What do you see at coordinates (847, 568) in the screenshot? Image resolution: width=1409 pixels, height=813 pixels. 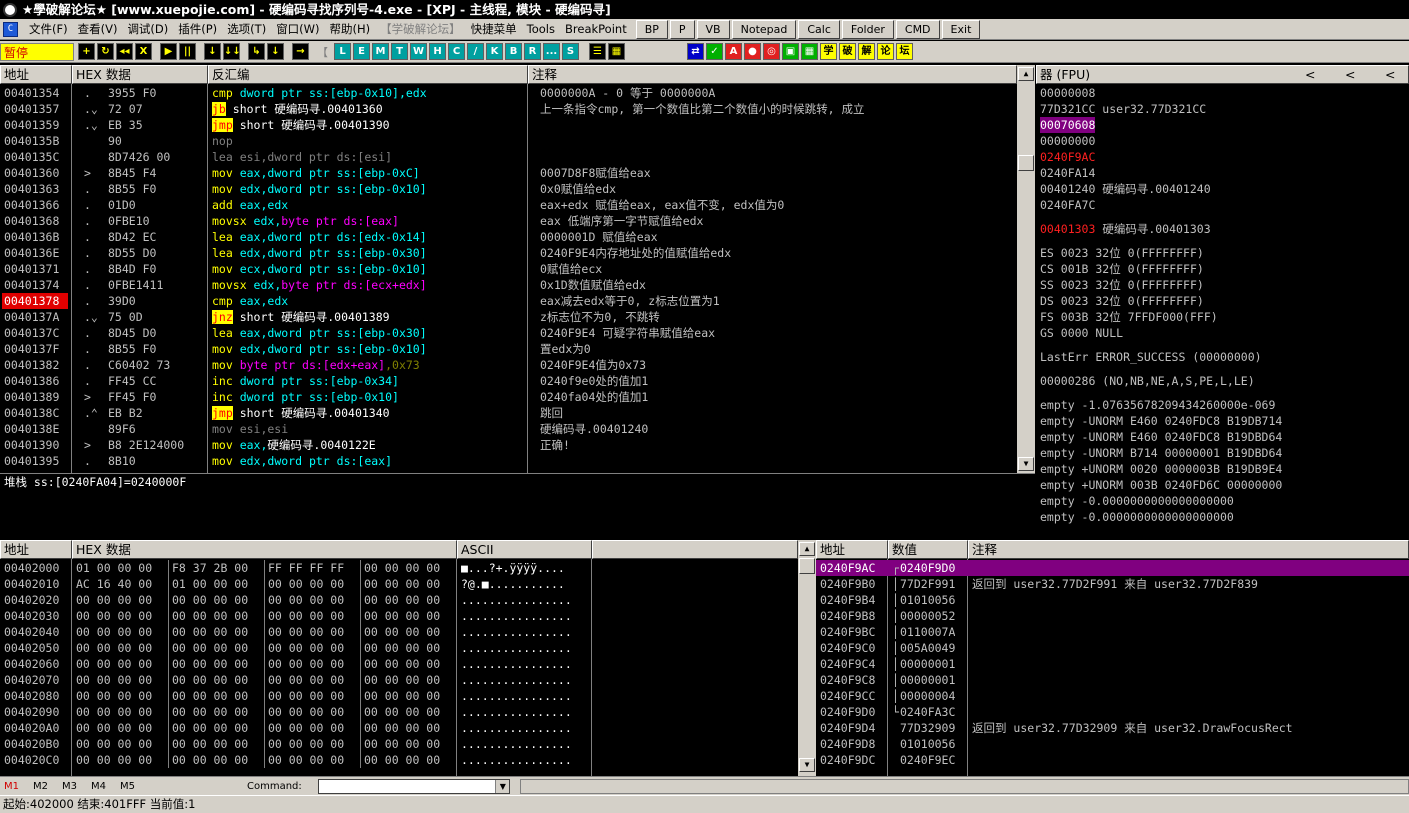 I see `stack-address: 0240F9AC` at bounding box center [847, 568].